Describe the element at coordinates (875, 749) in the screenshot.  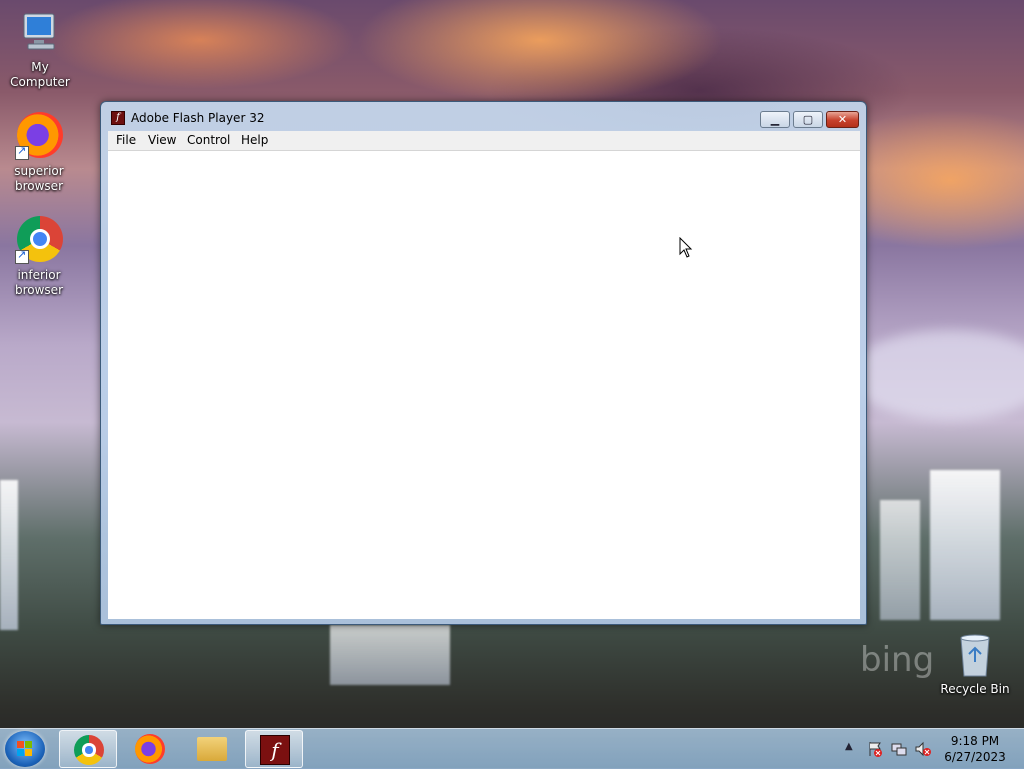
I see `action-center-icon` at that location.